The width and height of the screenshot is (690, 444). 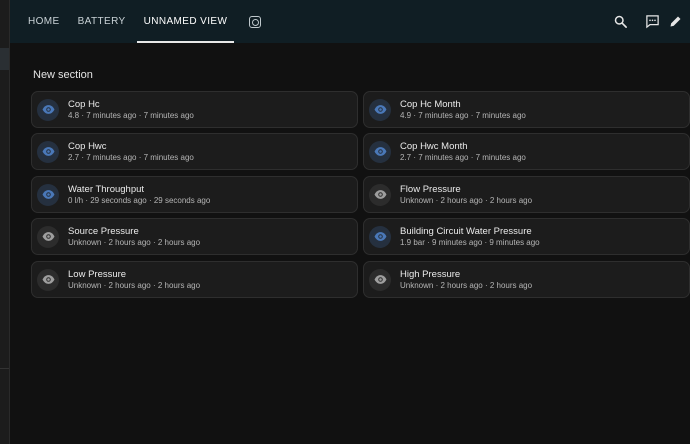 What do you see at coordinates (63, 75) in the screenshot?
I see `section-title: New section` at bounding box center [63, 75].